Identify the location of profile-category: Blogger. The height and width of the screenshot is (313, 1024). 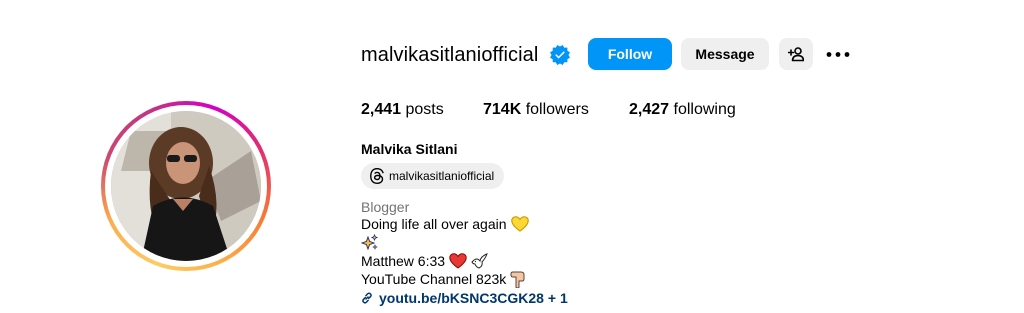
(385, 207).